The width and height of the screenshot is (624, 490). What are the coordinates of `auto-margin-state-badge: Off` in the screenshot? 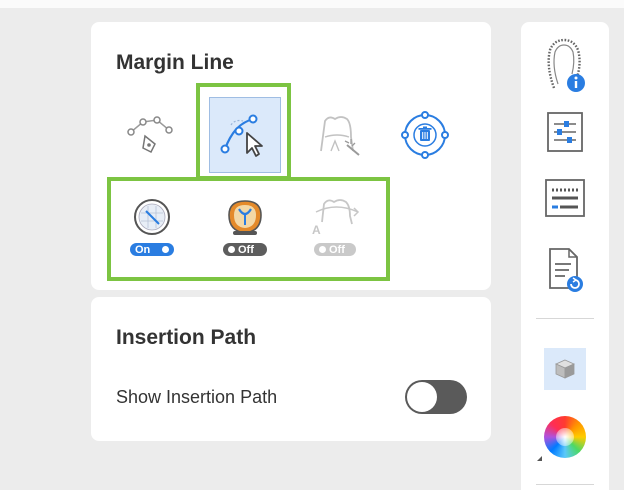 It's located at (335, 249).